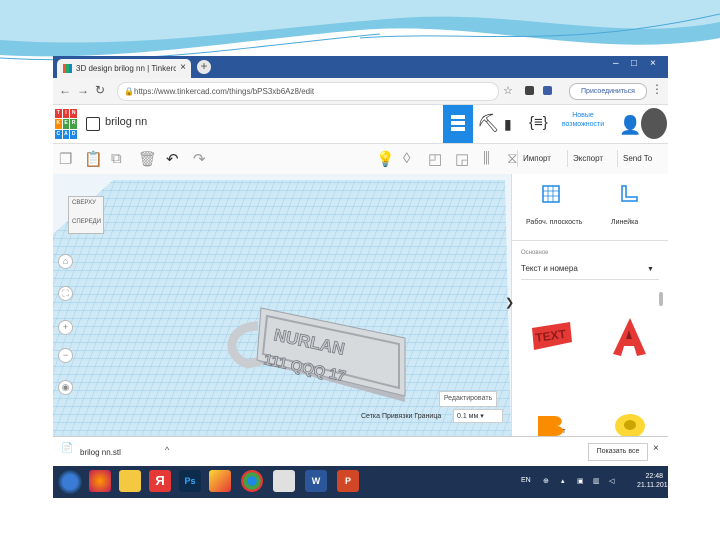  I want to click on file-icon: 📄, so click(67, 448).